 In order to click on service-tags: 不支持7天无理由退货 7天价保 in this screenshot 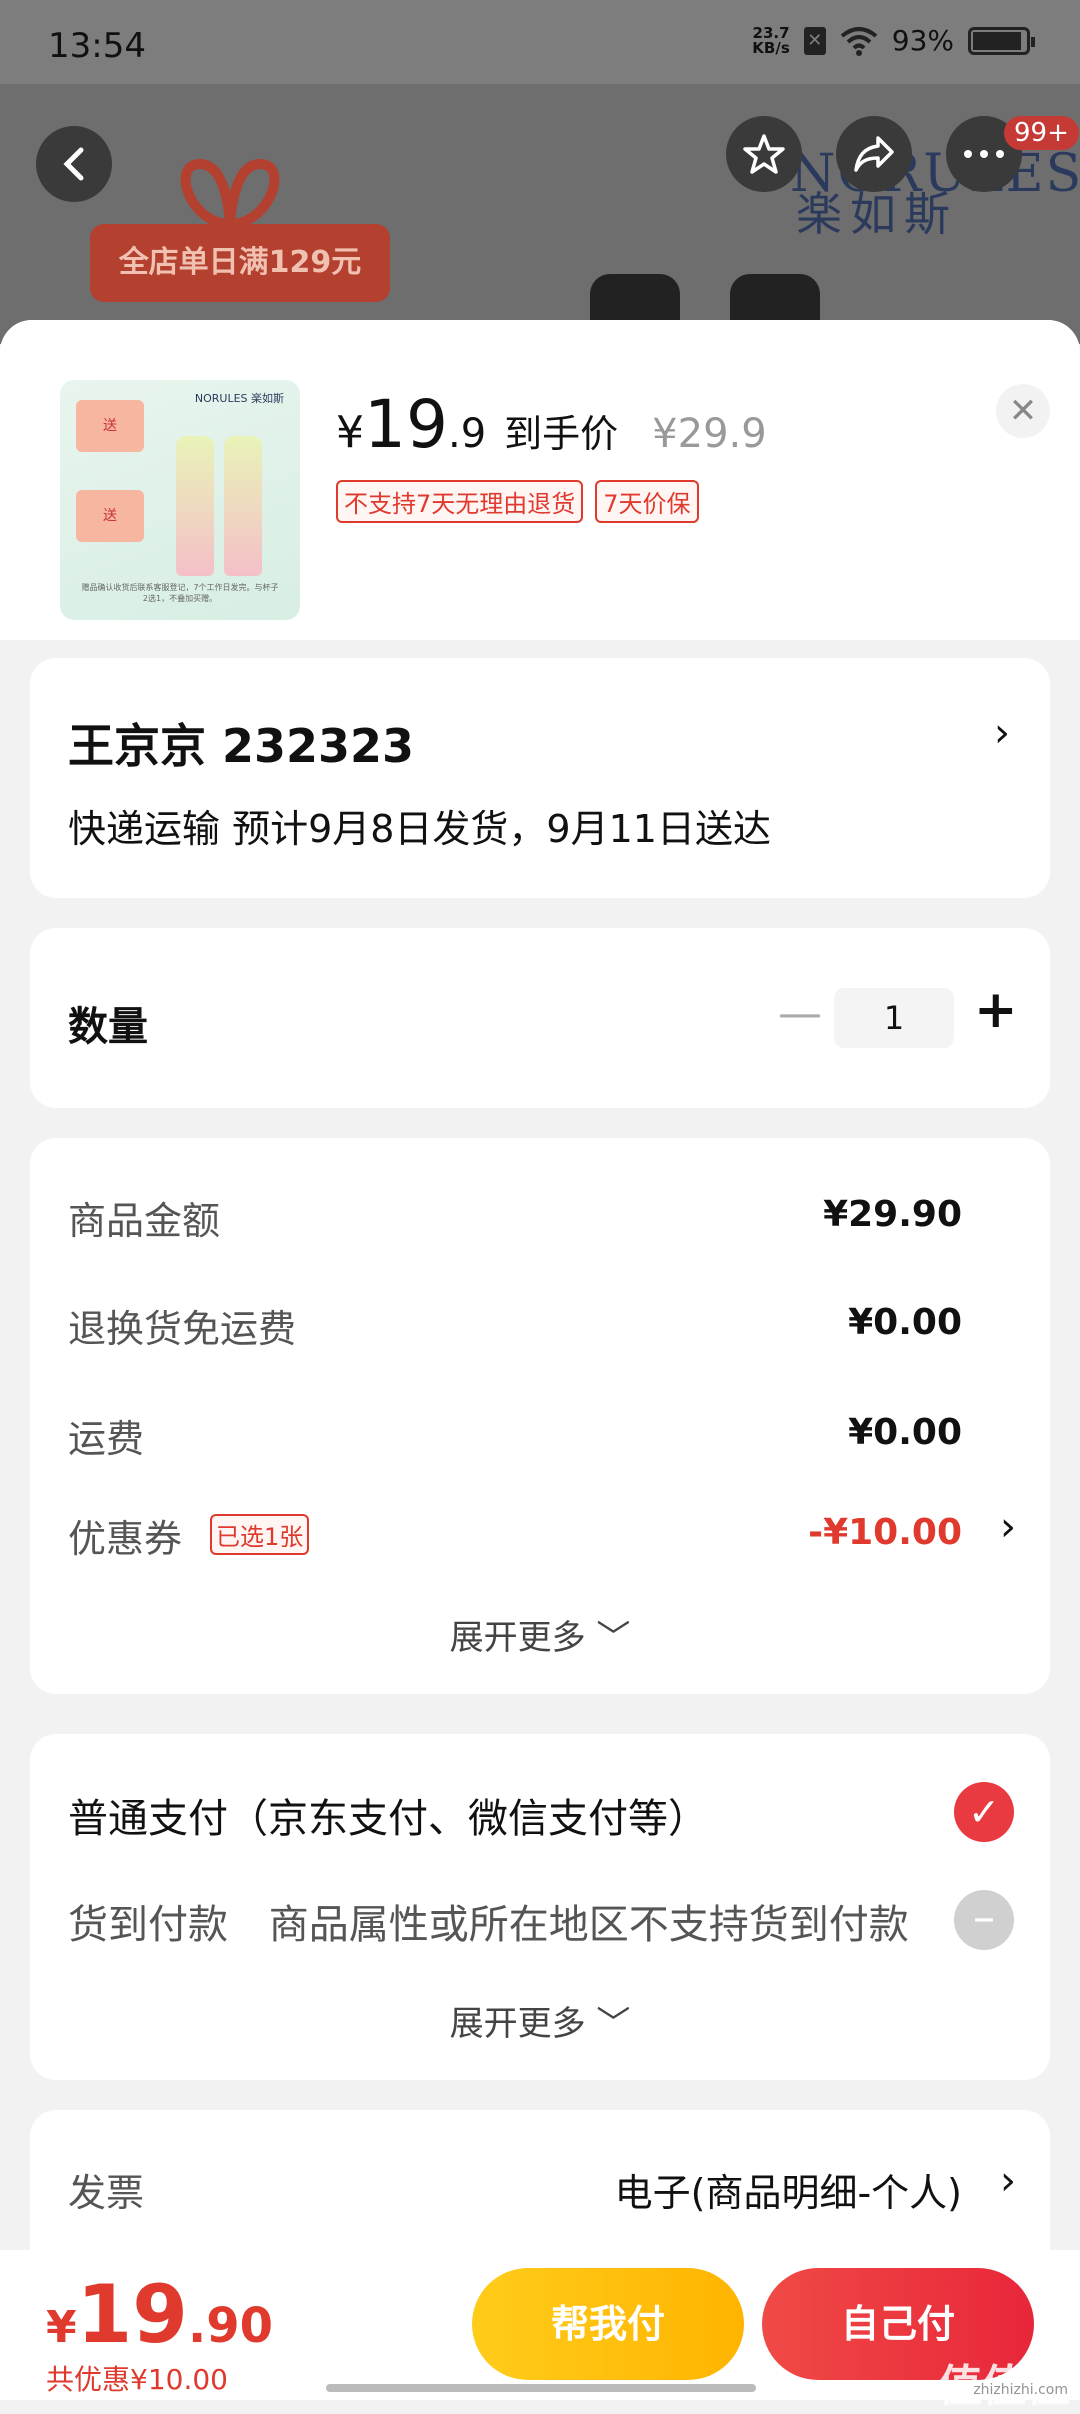, I will do `click(517, 501)`.